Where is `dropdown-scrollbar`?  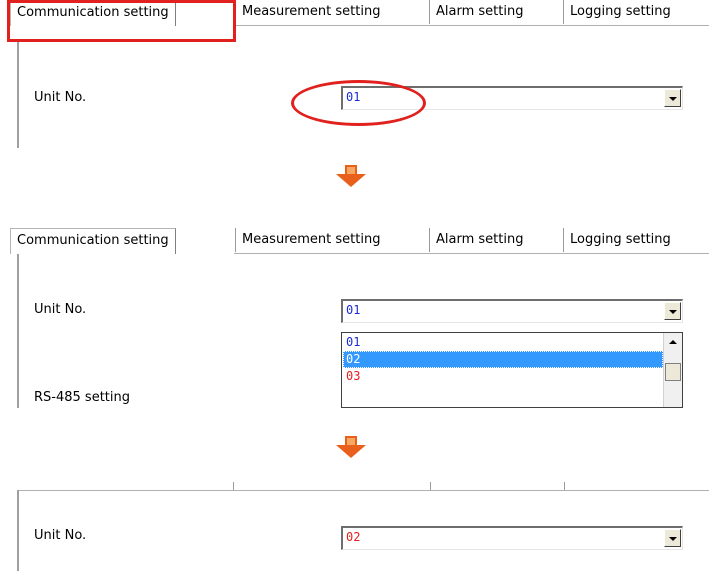 dropdown-scrollbar is located at coordinates (672, 370).